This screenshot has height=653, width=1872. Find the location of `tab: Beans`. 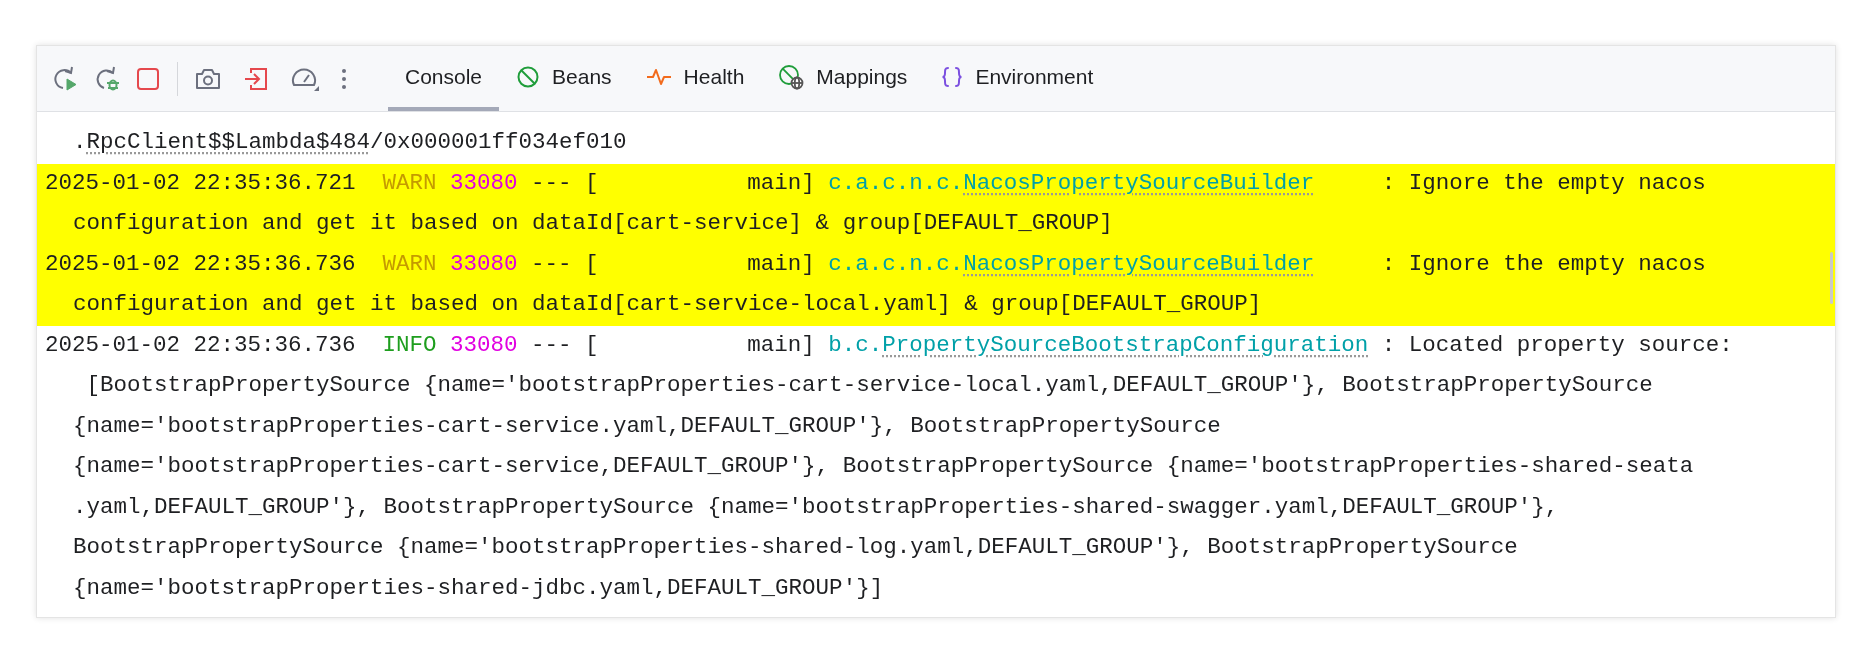

tab: Beans is located at coordinates (564, 78).